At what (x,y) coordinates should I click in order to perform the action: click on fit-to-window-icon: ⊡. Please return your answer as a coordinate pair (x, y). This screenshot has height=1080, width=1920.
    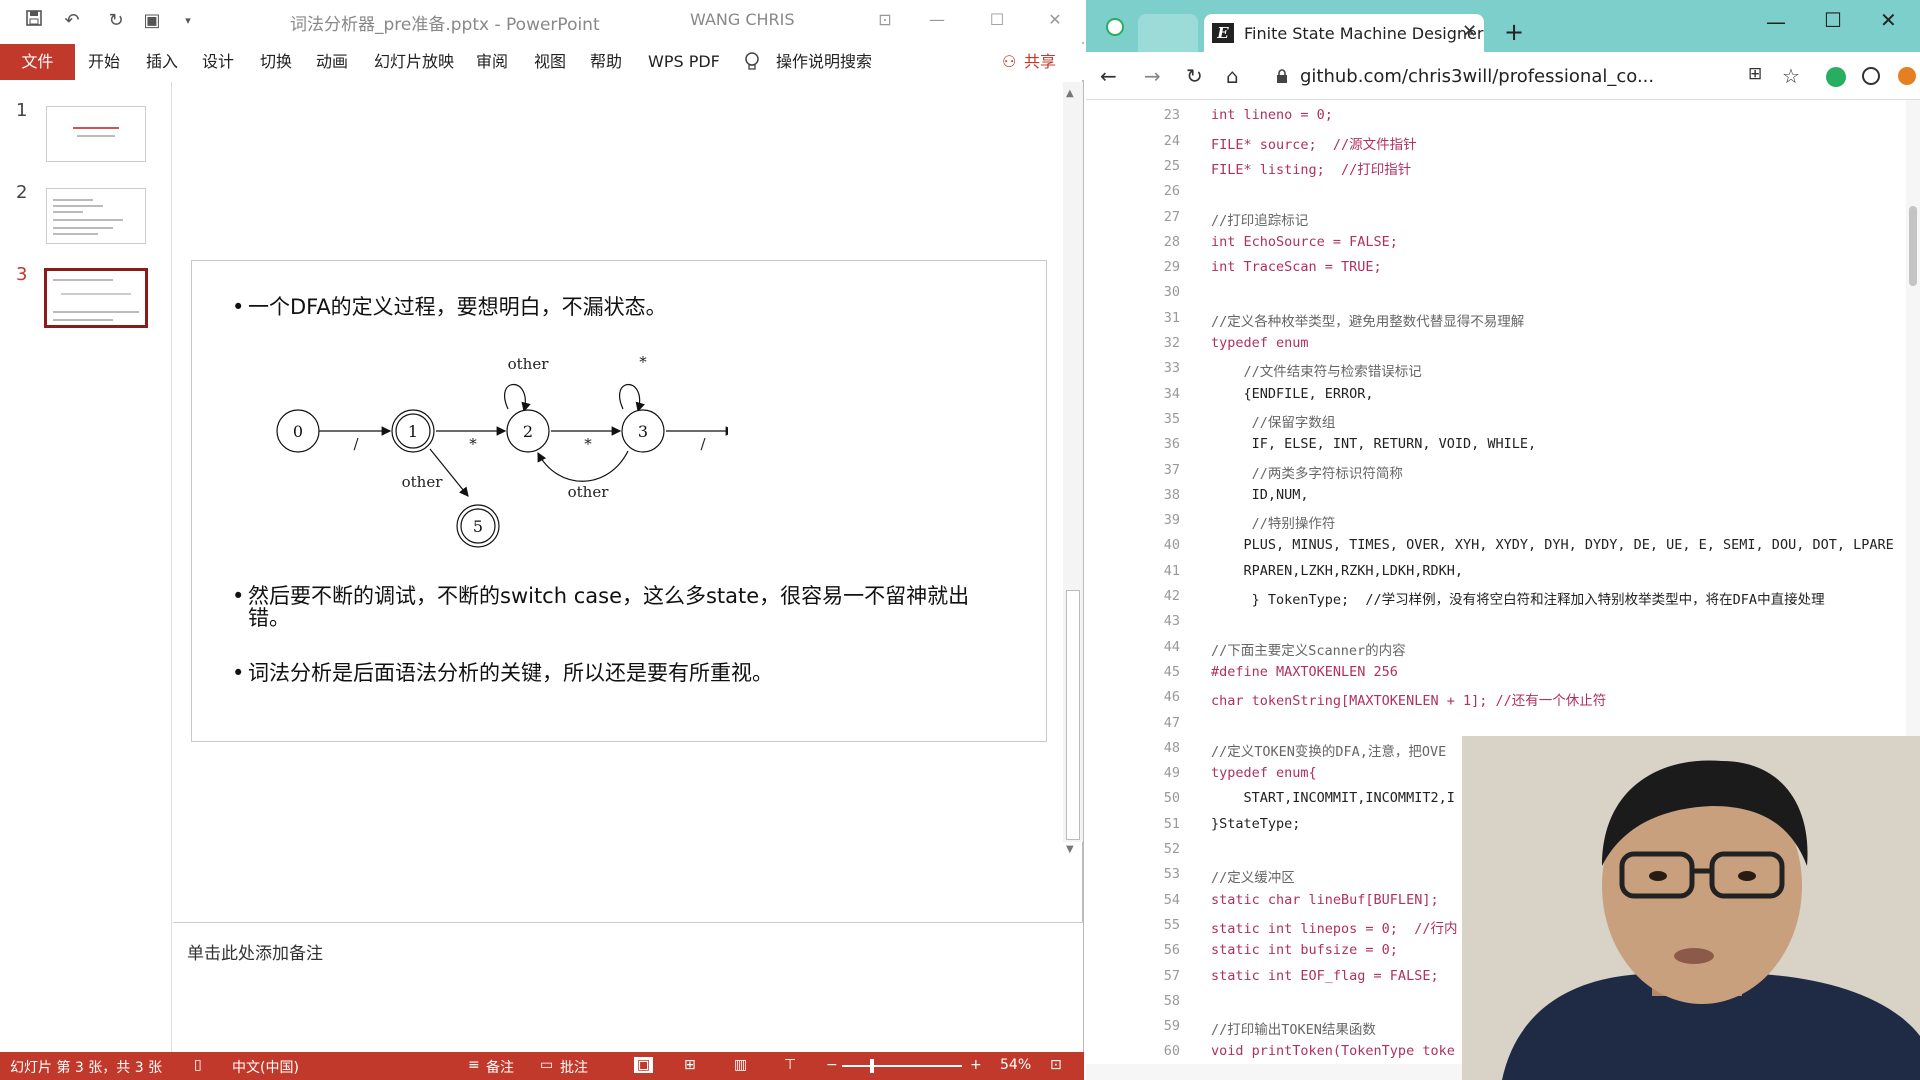
    Looking at the image, I should click on (1056, 1065).